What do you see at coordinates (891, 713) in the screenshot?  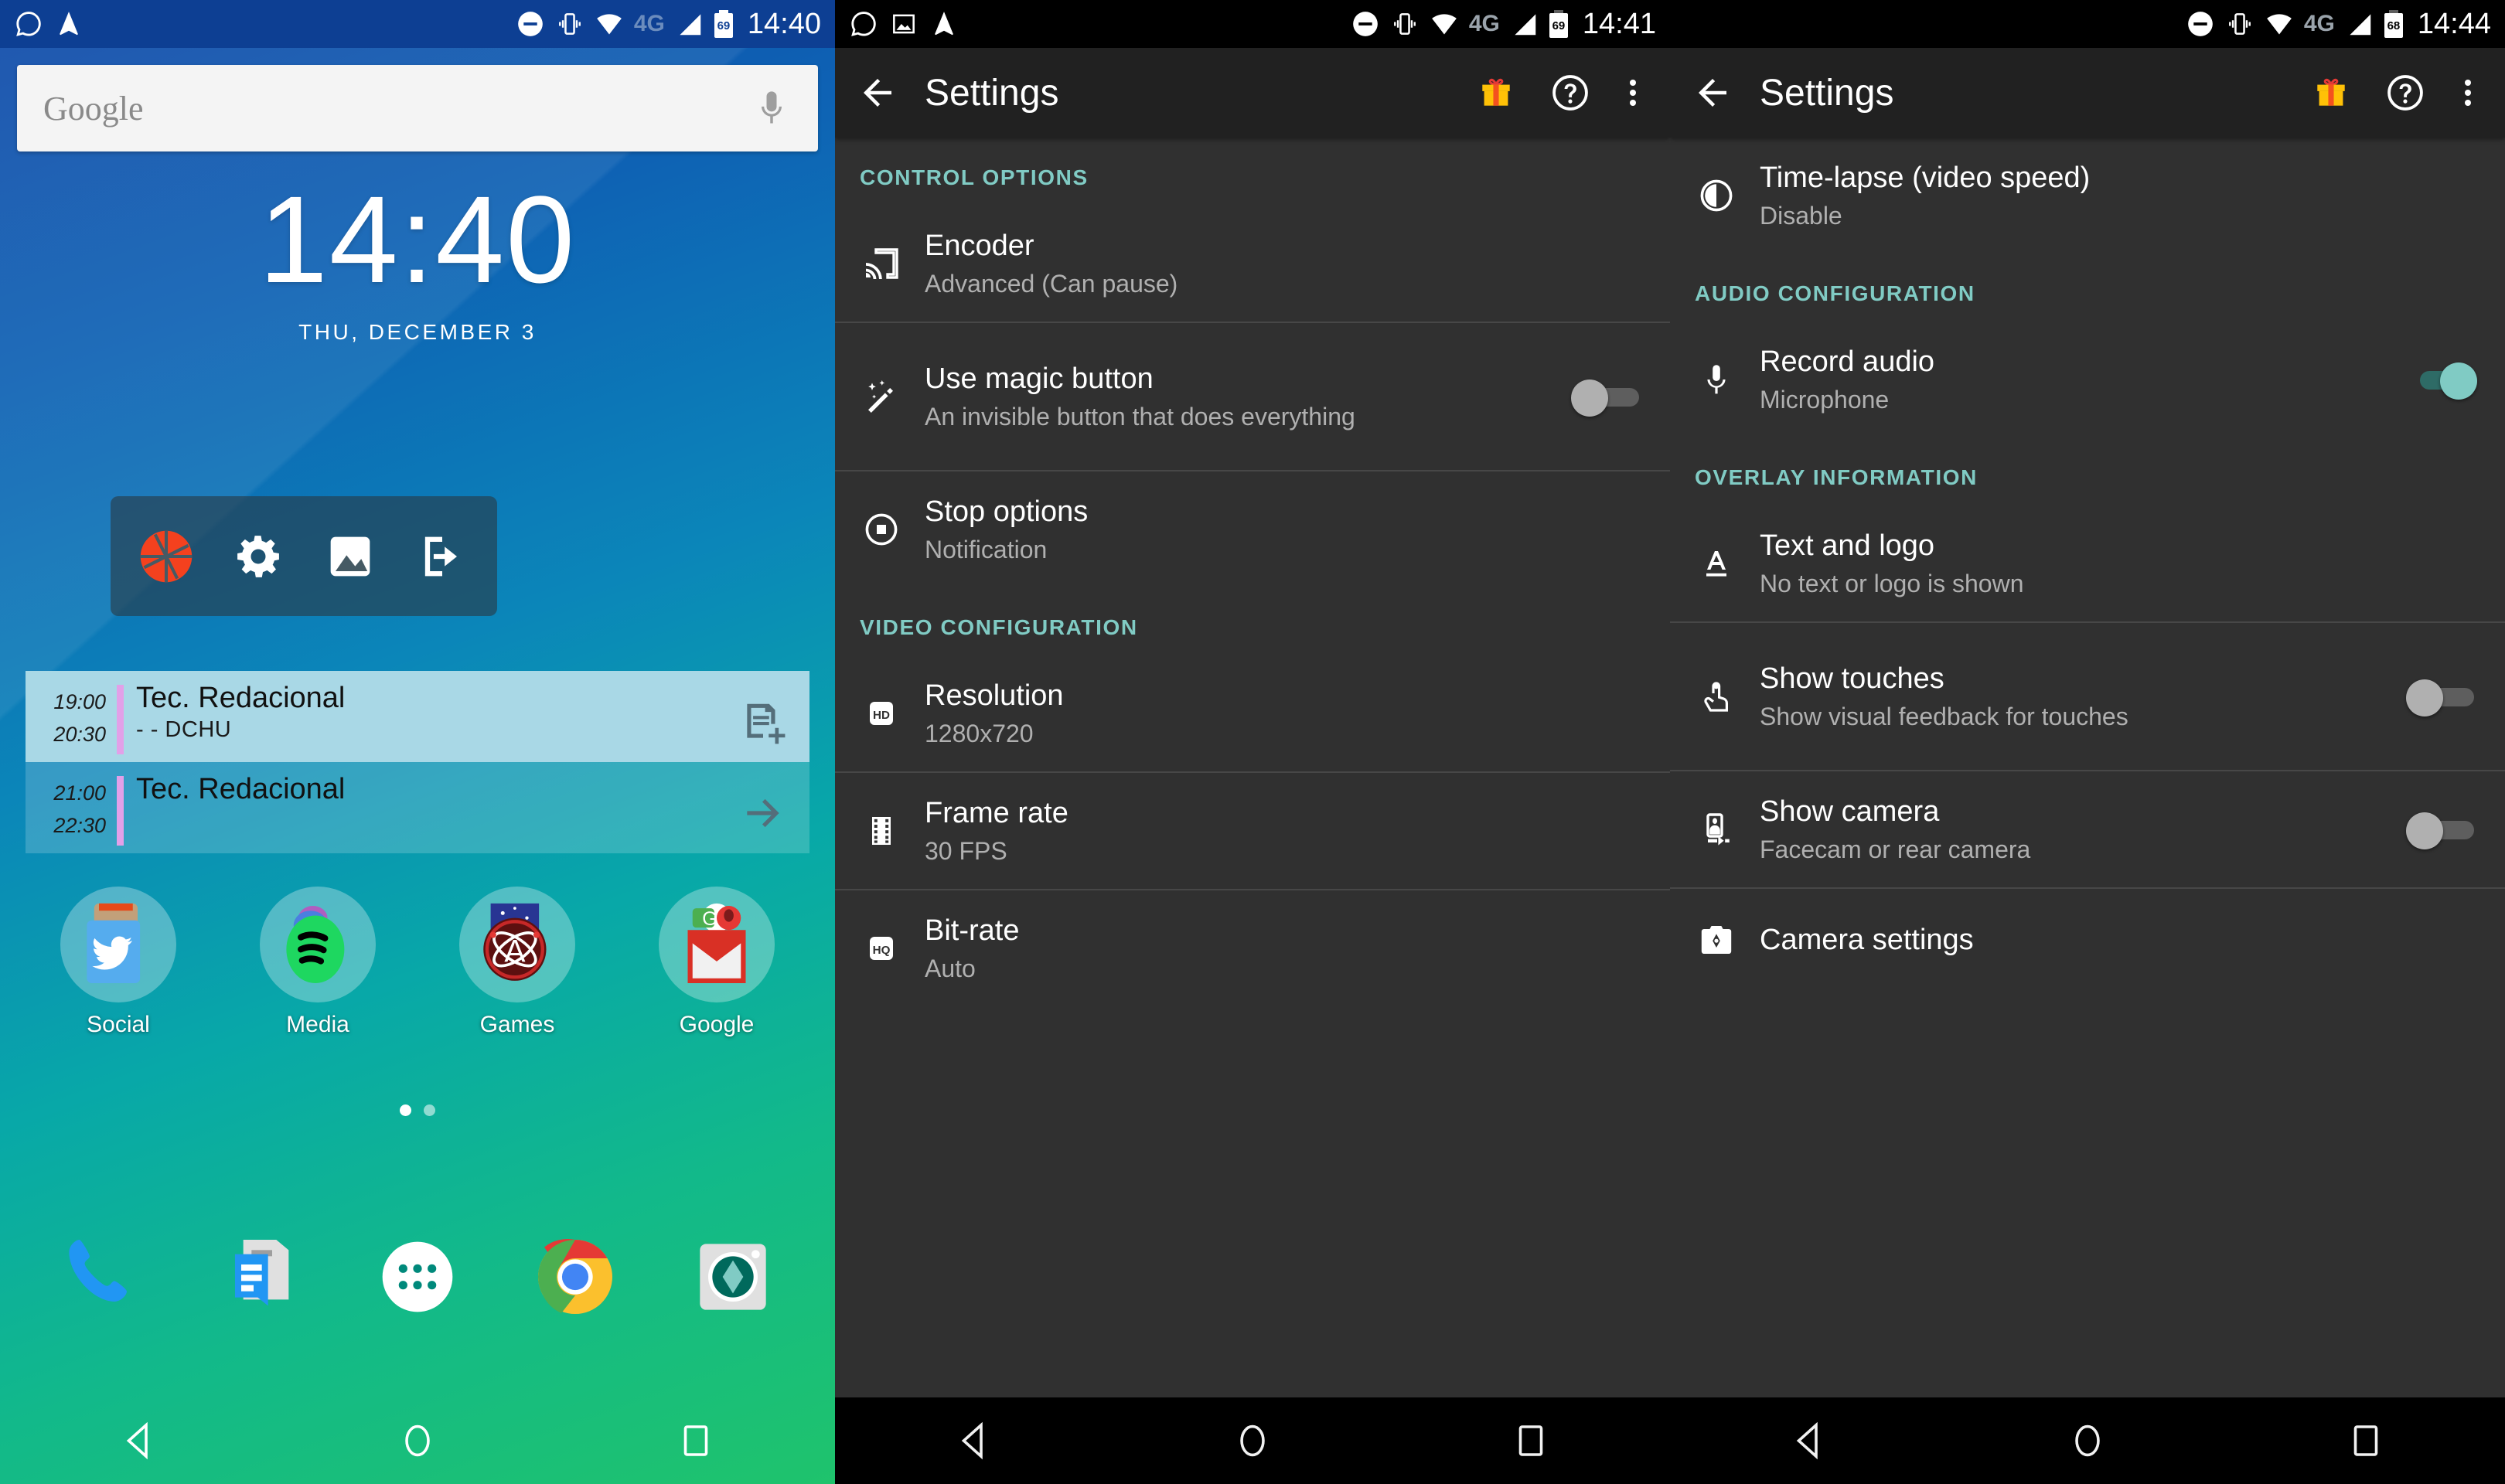 I see `hd-icon: HD` at bounding box center [891, 713].